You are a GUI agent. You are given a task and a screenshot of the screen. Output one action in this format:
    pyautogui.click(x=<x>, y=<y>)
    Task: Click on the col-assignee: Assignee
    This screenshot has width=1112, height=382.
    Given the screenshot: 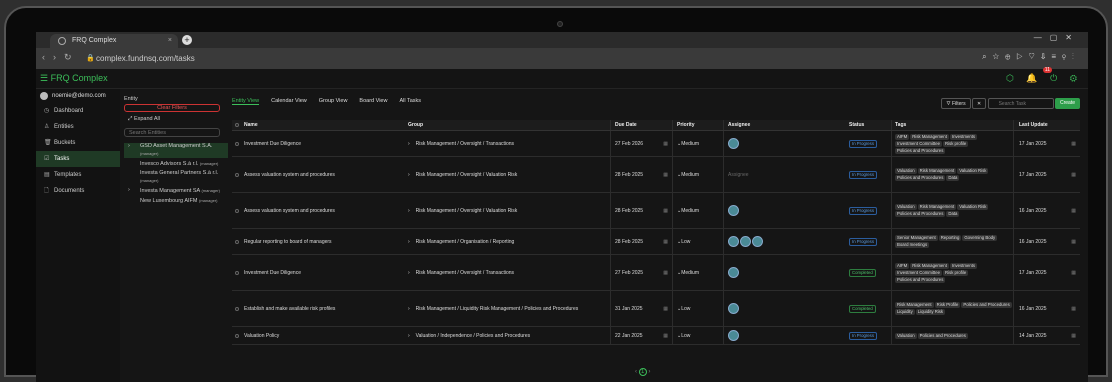 What is the action you would take?
    pyautogui.click(x=785, y=125)
    